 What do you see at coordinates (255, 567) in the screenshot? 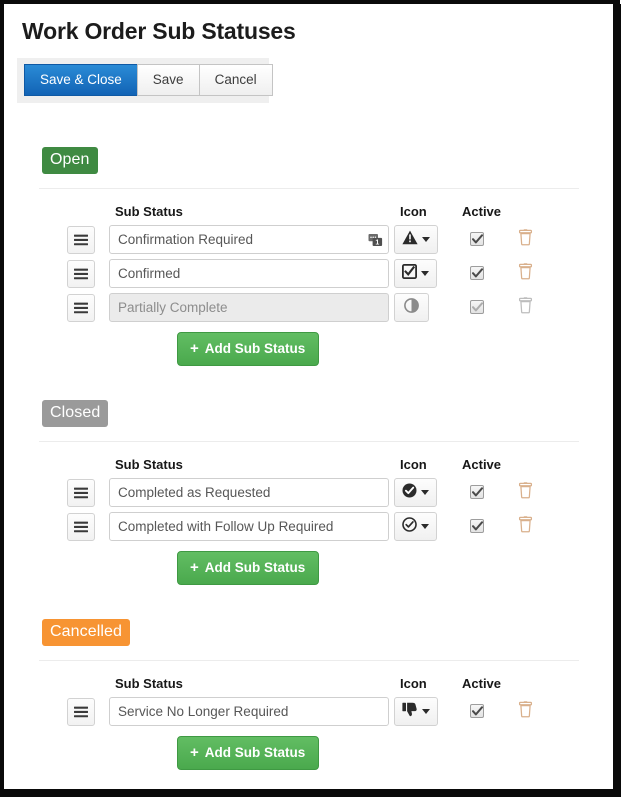
I see `add-sub-status-label: Add Sub Status` at bounding box center [255, 567].